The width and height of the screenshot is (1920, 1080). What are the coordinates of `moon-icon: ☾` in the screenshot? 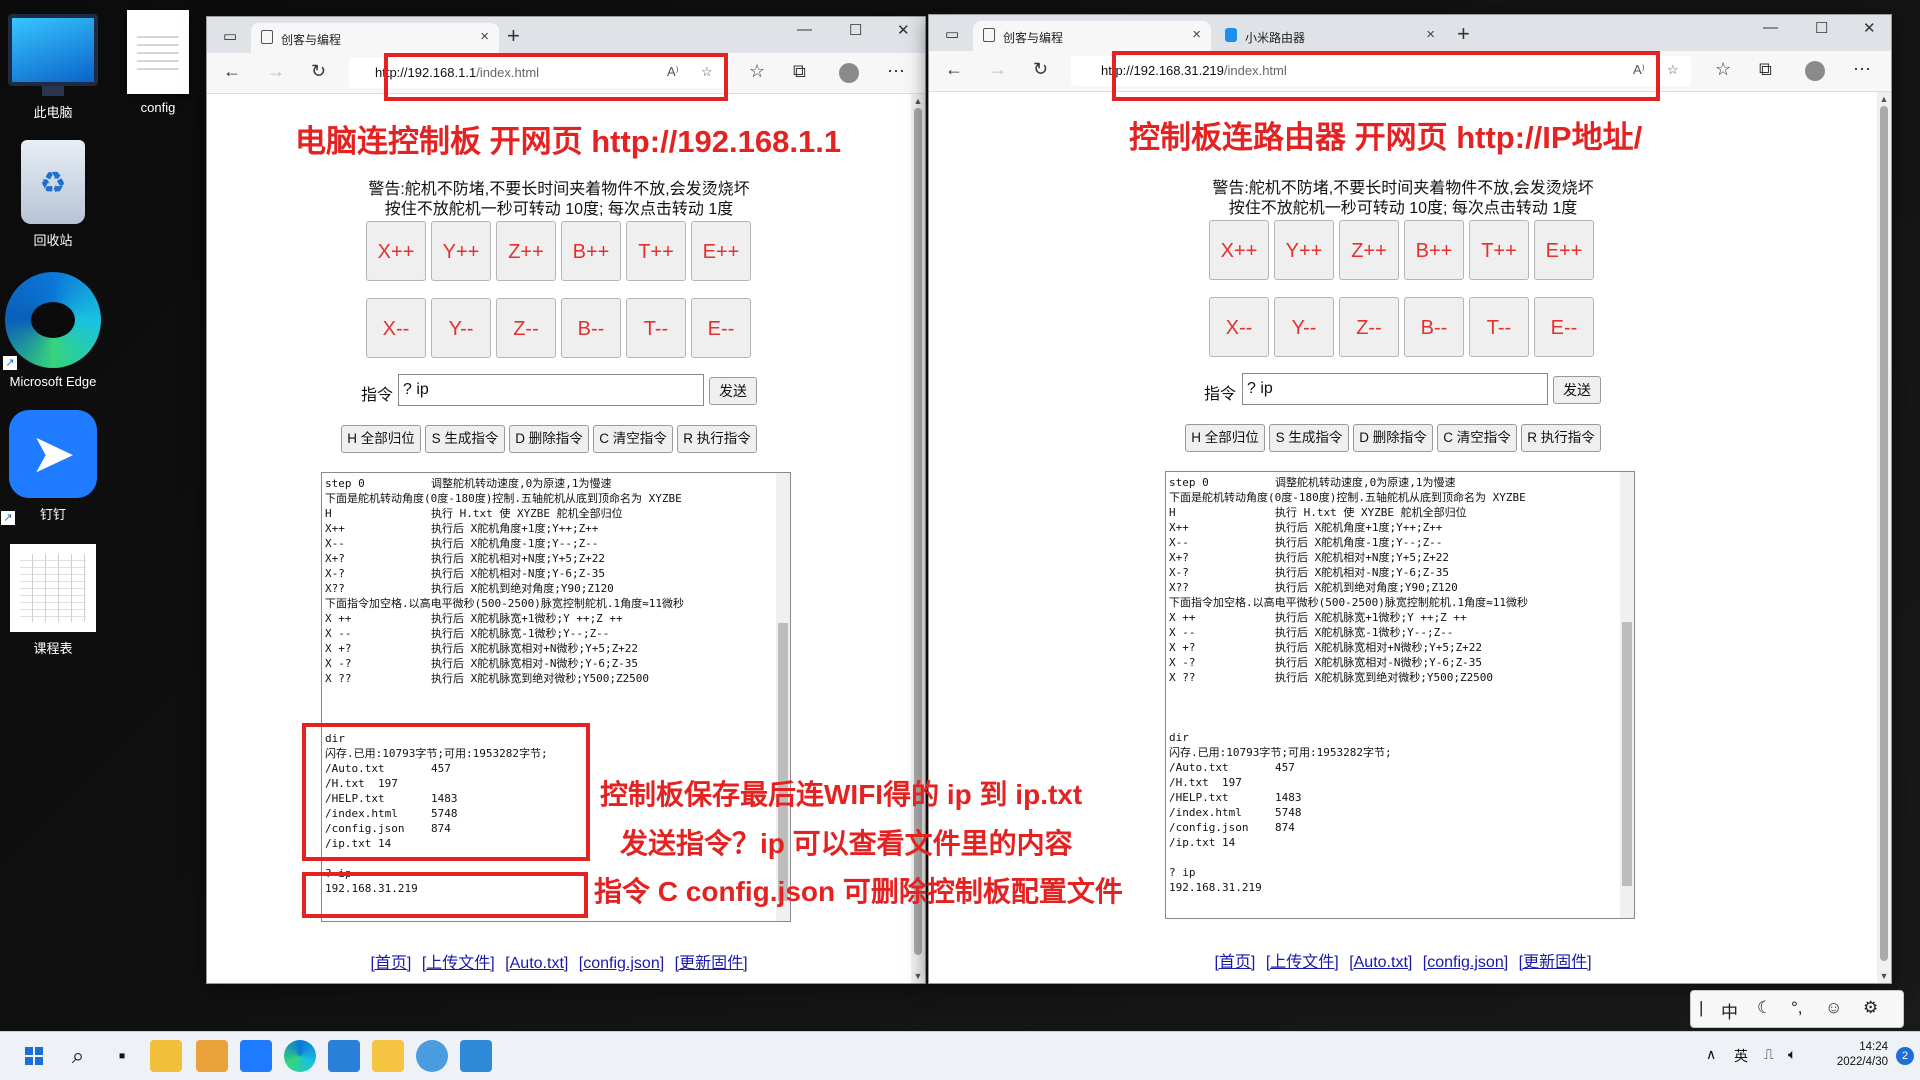 It's located at (1764, 1008).